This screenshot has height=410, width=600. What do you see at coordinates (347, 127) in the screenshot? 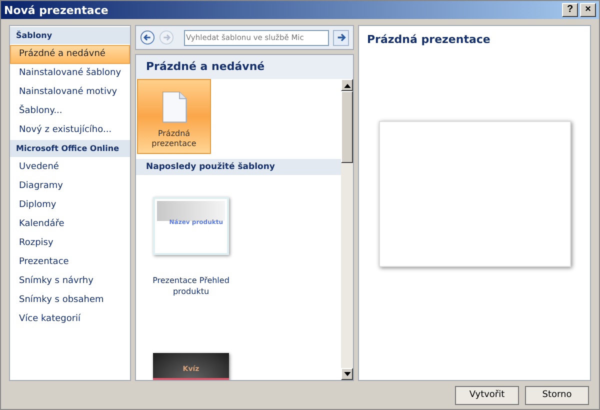
I see `scroll-thumb` at bounding box center [347, 127].